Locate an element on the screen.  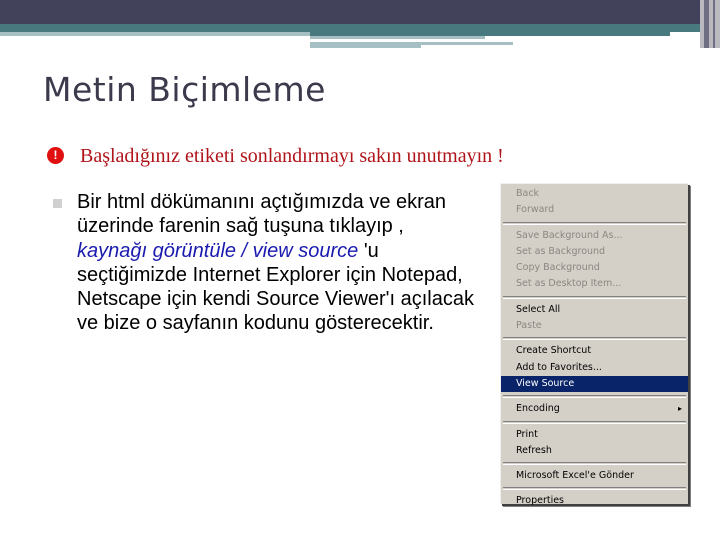
menu-item-create-shortcut: Create Shortcut is located at coordinates (594, 351).